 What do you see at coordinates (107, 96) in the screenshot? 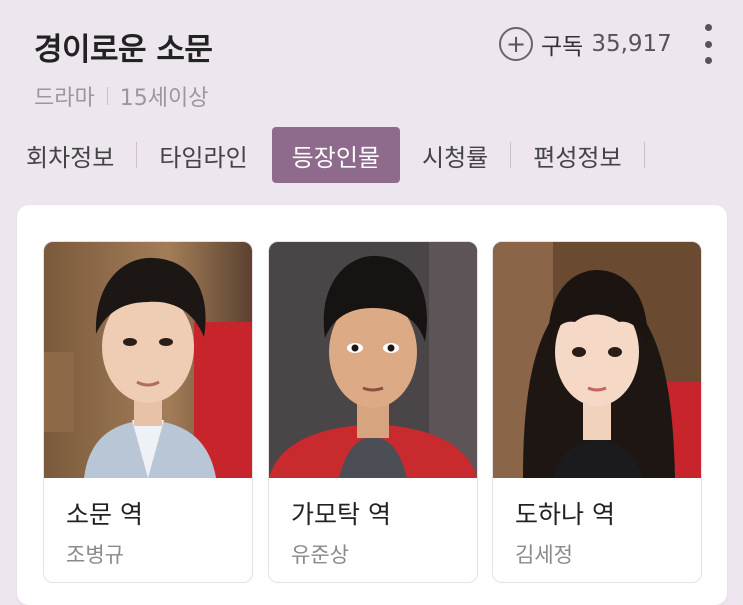
I see `meta-divider` at bounding box center [107, 96].